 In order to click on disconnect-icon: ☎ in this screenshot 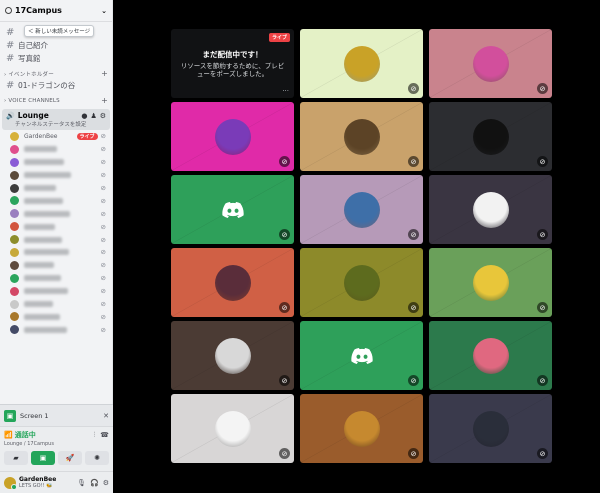, I will do `click(104, 435)`.